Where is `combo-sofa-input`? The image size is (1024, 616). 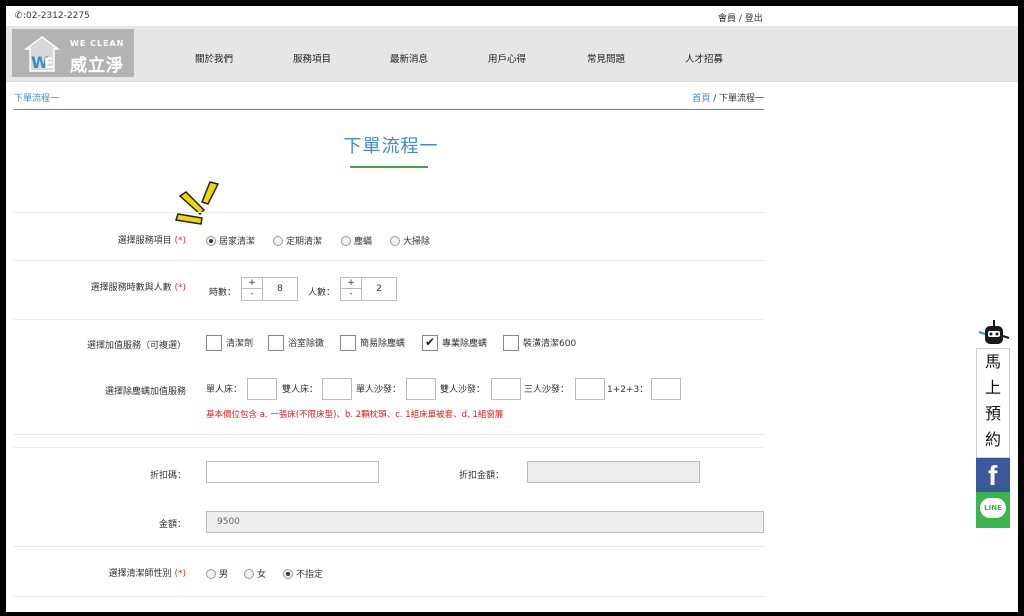
combo-sofa-input is located at coordinates (666, 389).